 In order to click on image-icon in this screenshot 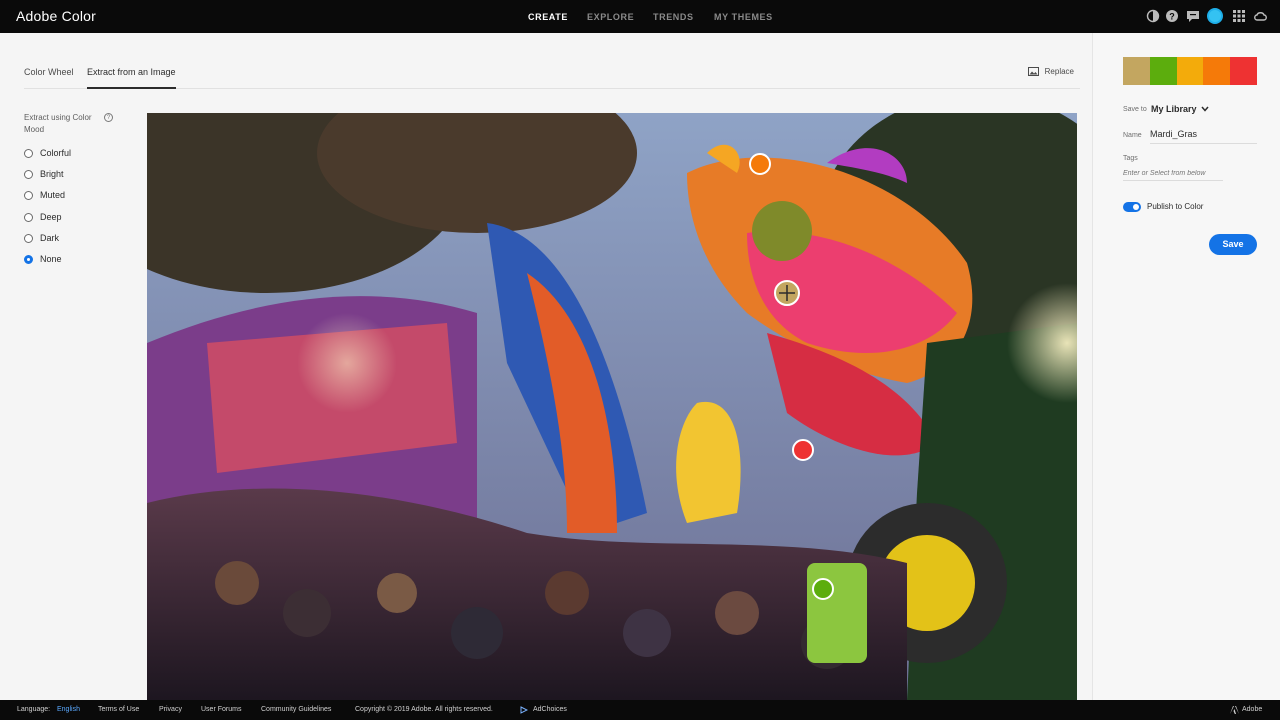, I will do `click(1033, 71)`.